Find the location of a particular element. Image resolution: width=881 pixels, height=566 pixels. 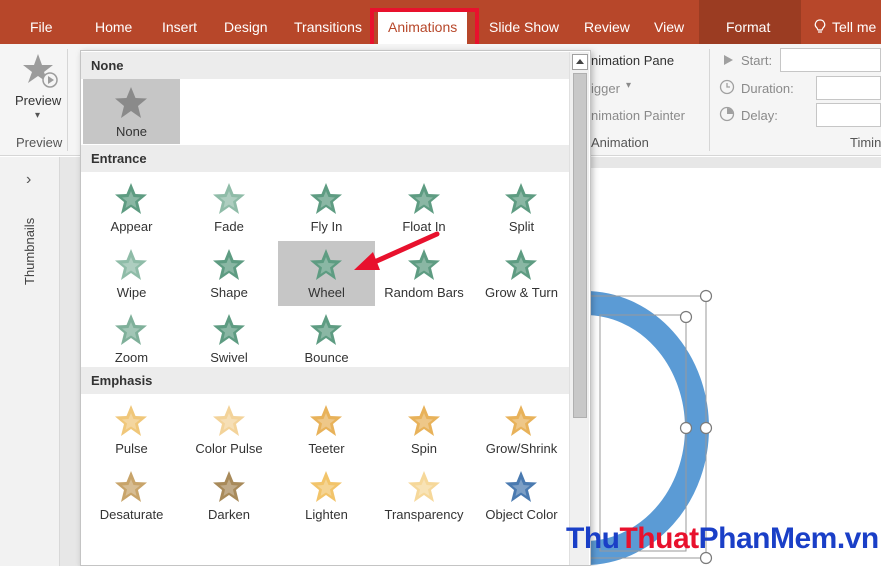

anim-desaturate: Desaturate is located at coordinates (131, 495).